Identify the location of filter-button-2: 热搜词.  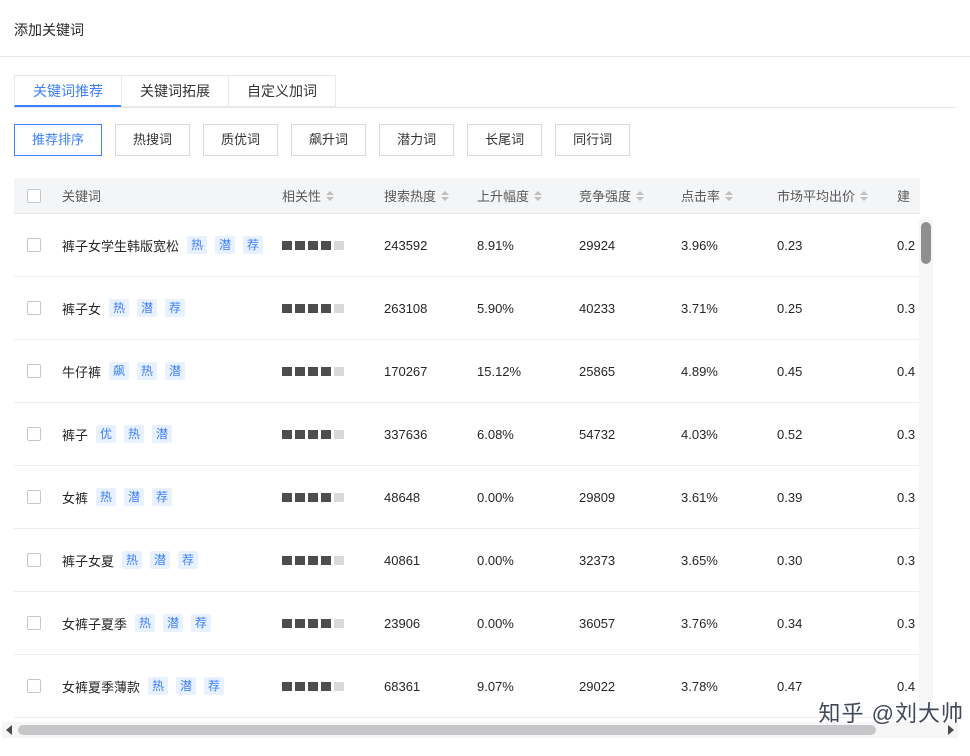
(153, 140).